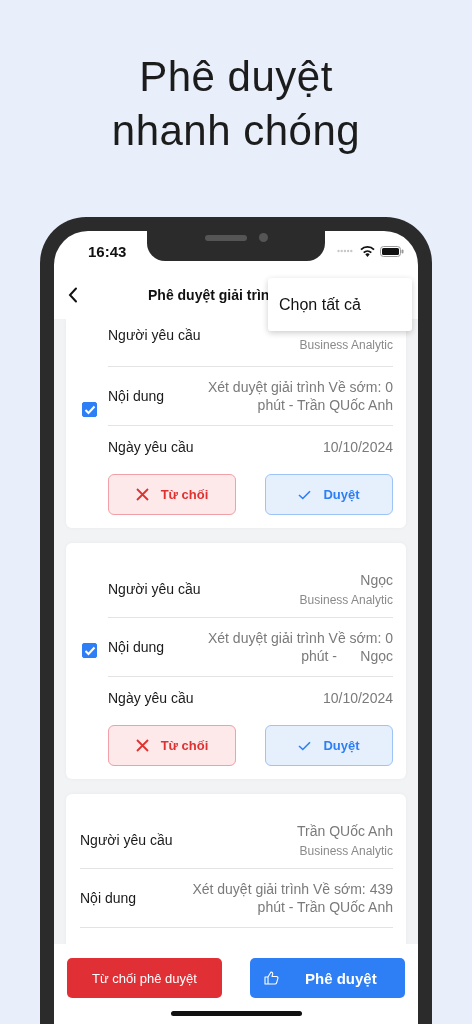 The image size is (472, 1024). Describe the element at coordinates (236, 103) in the screenshot. I see `headline: Phê duyệt nhanh chóng` at that location.